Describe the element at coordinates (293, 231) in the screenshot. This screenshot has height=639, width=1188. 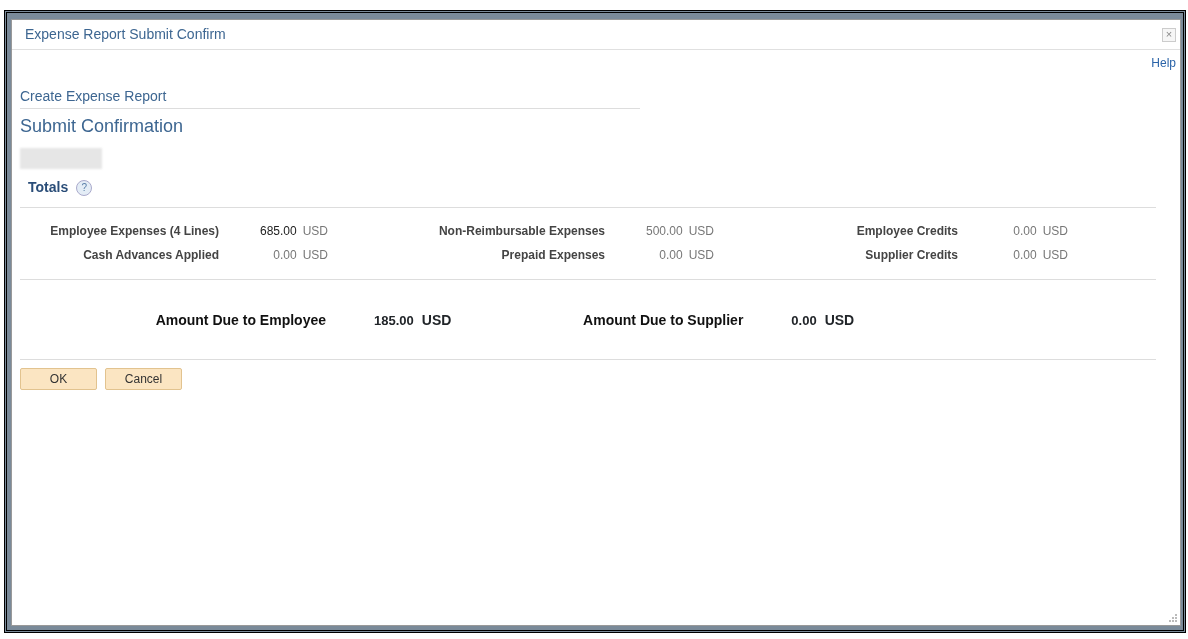
I see `total-amount: 685.00 USD` at that location.